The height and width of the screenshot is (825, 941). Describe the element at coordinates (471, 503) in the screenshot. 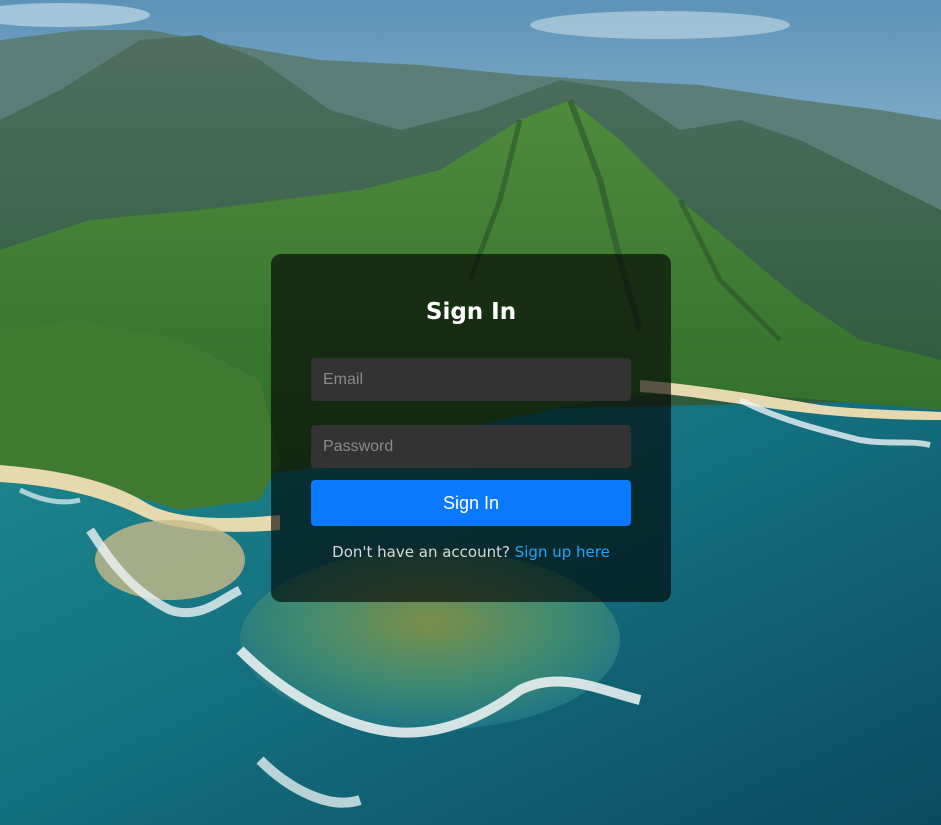

I see `signin-button: Sign In` at that location.